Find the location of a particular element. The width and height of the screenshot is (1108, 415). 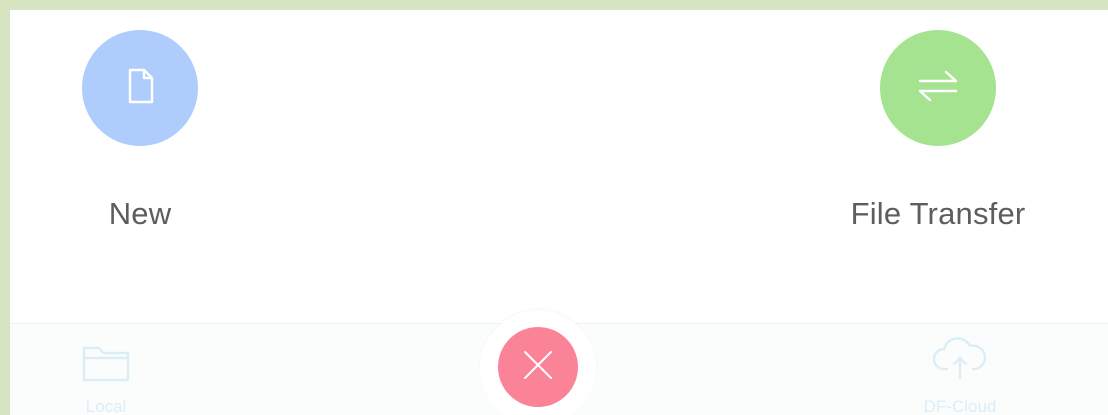

new-button is located at coordinates (140, 88).